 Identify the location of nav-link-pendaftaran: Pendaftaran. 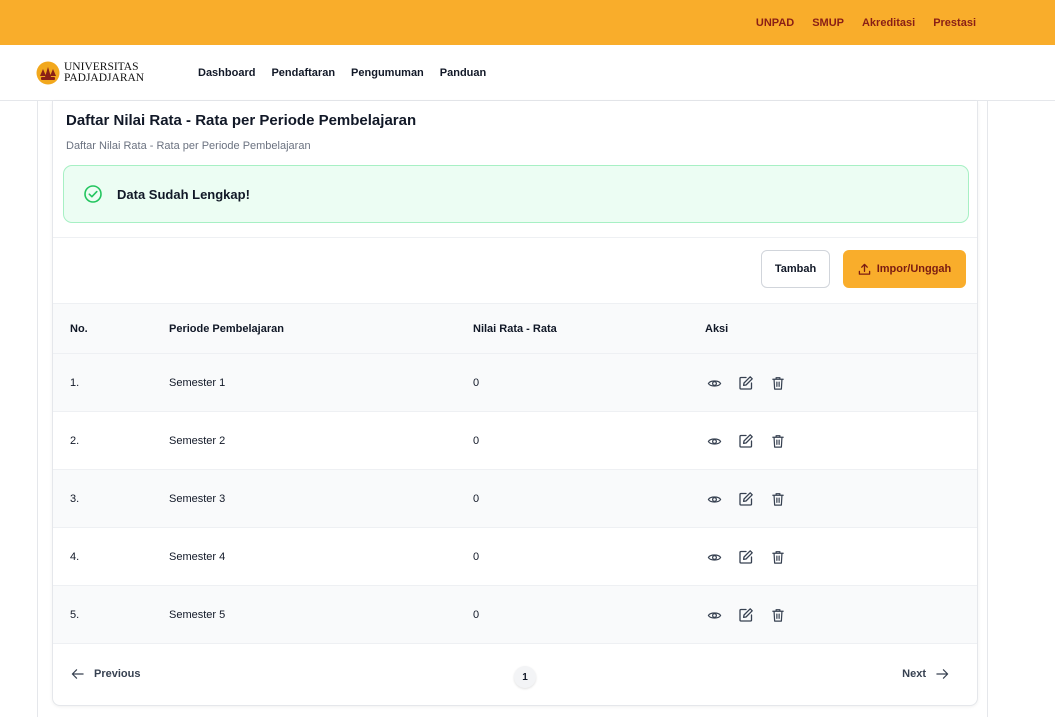
(303, 73).